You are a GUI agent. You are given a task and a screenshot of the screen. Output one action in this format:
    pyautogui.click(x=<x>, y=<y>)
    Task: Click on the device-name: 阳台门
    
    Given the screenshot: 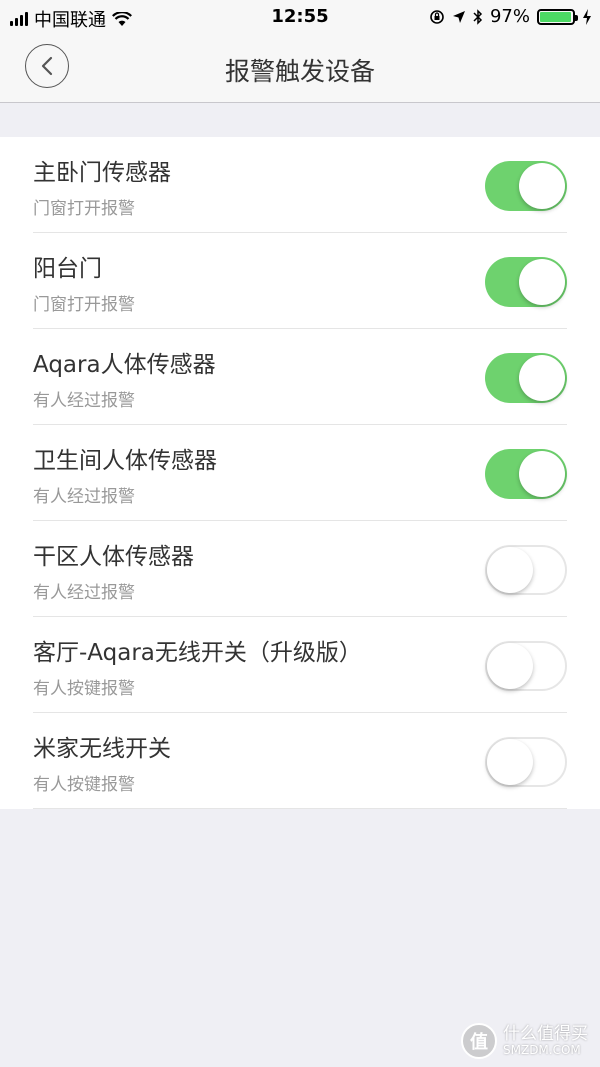 What is the action you would take?
    pyautogui.click(x=67, y=269)
    